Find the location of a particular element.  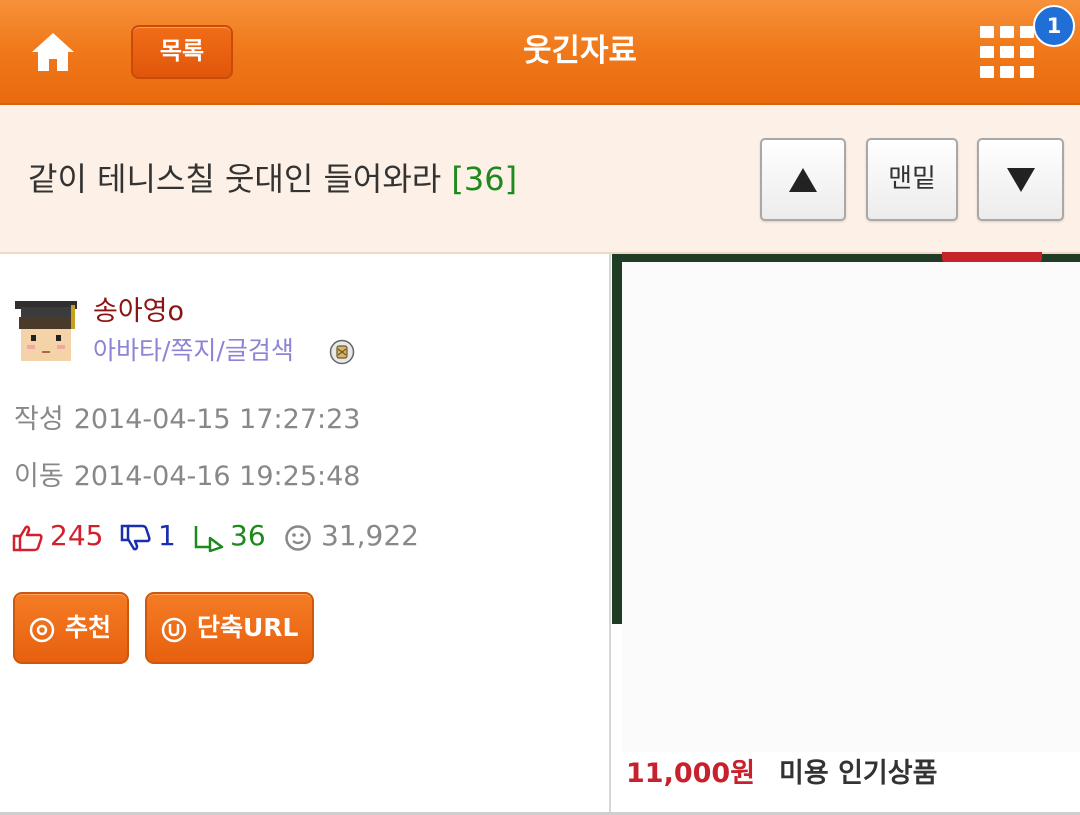

moved-date: 이동 2014-04-16 19:25:48 is located at coordinates (187, 477).